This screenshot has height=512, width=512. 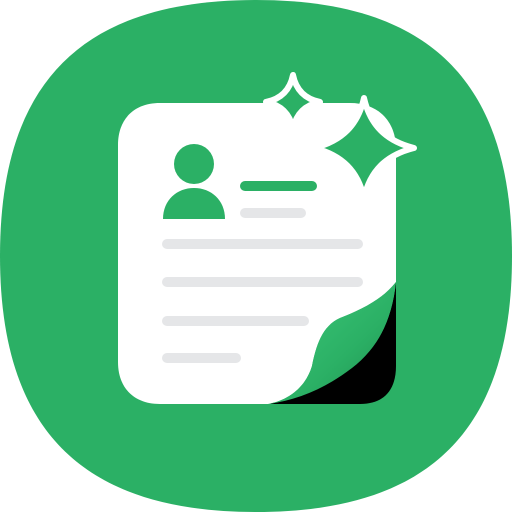 I want to click on name-line, so click(x=278, y=186).